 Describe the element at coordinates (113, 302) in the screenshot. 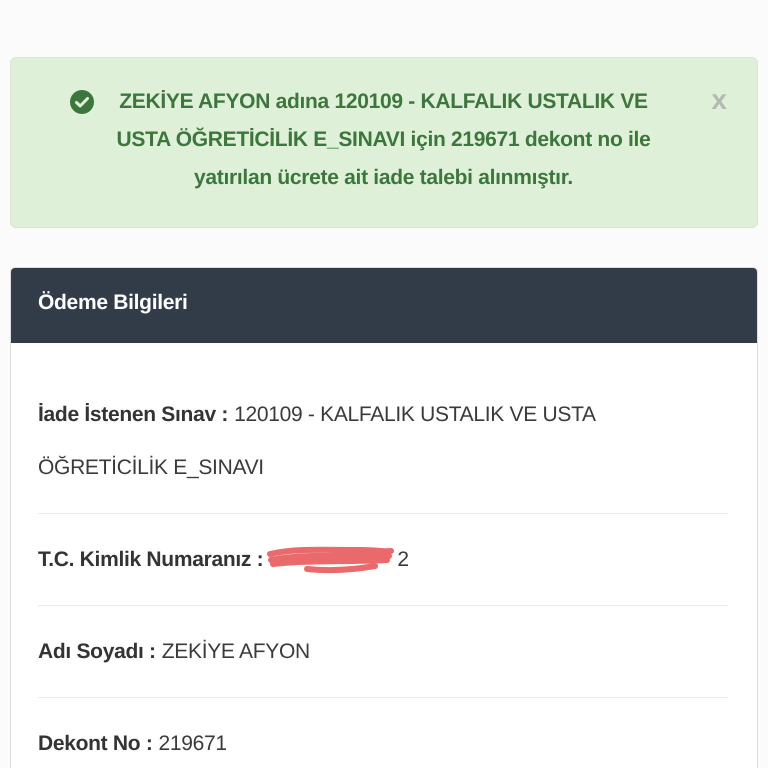

I see `card-title: Ödeme Bilgileri` at that location.